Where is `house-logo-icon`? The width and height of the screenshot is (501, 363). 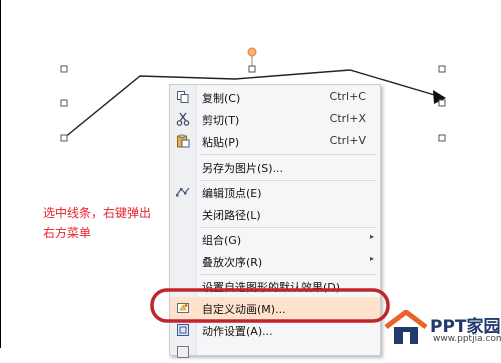
house-logo-icon is located at coordinates (406, 327).